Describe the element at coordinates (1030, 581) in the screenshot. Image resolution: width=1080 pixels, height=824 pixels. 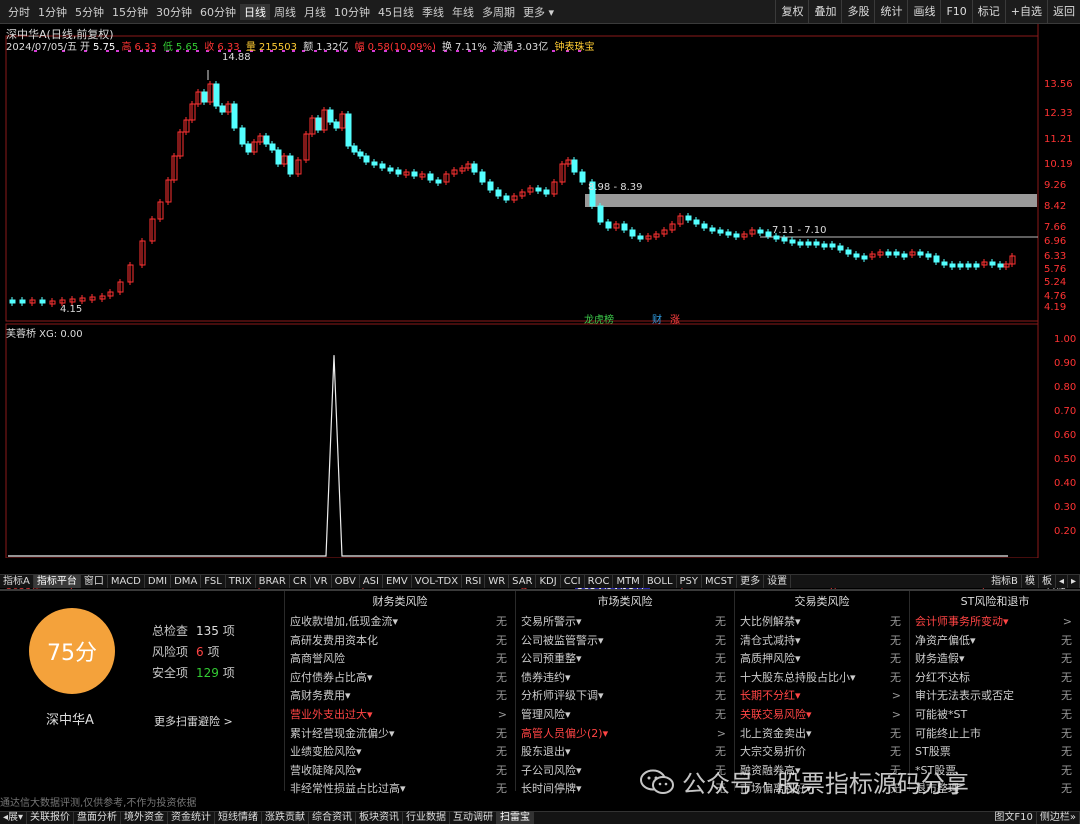
I see `indicator-right-1: 模` at that location.